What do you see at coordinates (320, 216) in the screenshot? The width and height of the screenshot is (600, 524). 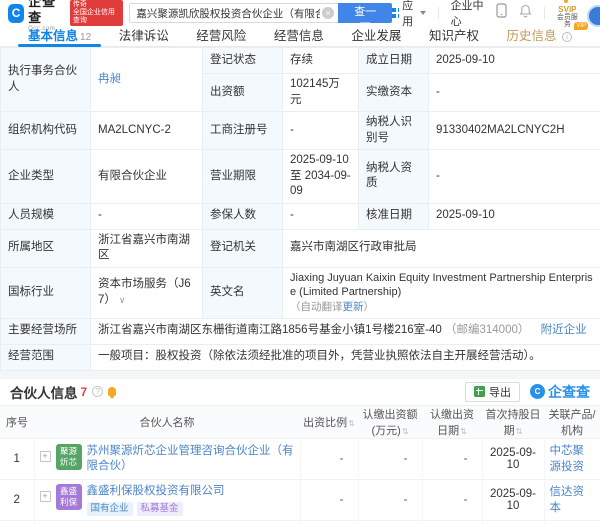 I see `insured-count-value: -` at bounding box center [320, 216].